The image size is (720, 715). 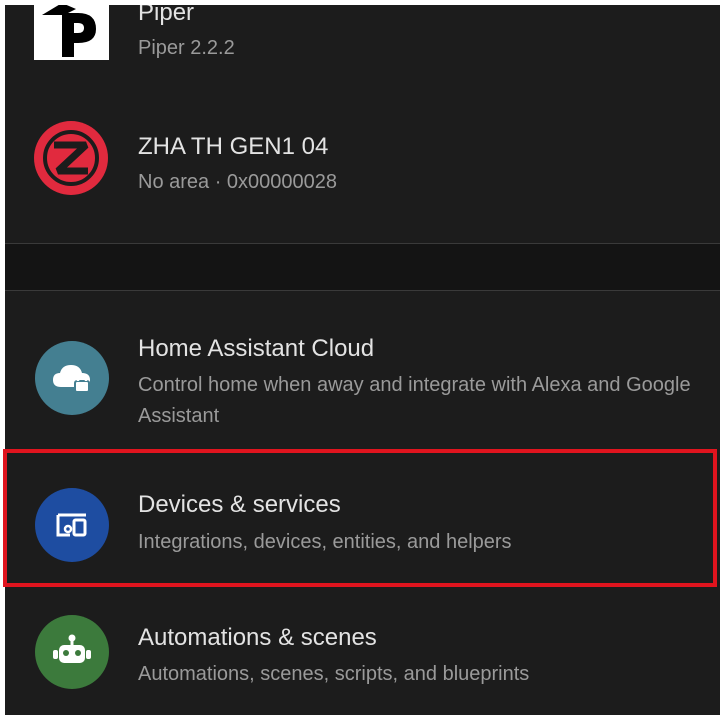 I want to click on integration-subtitle: Piper 2.2.2, so click(x=186, y=48).